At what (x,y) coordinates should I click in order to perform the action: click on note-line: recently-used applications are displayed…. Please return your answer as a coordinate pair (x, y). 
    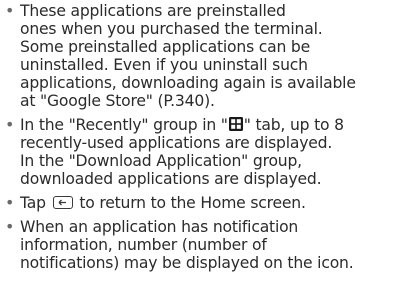
    Looking at the image, I should click on (176, 143).